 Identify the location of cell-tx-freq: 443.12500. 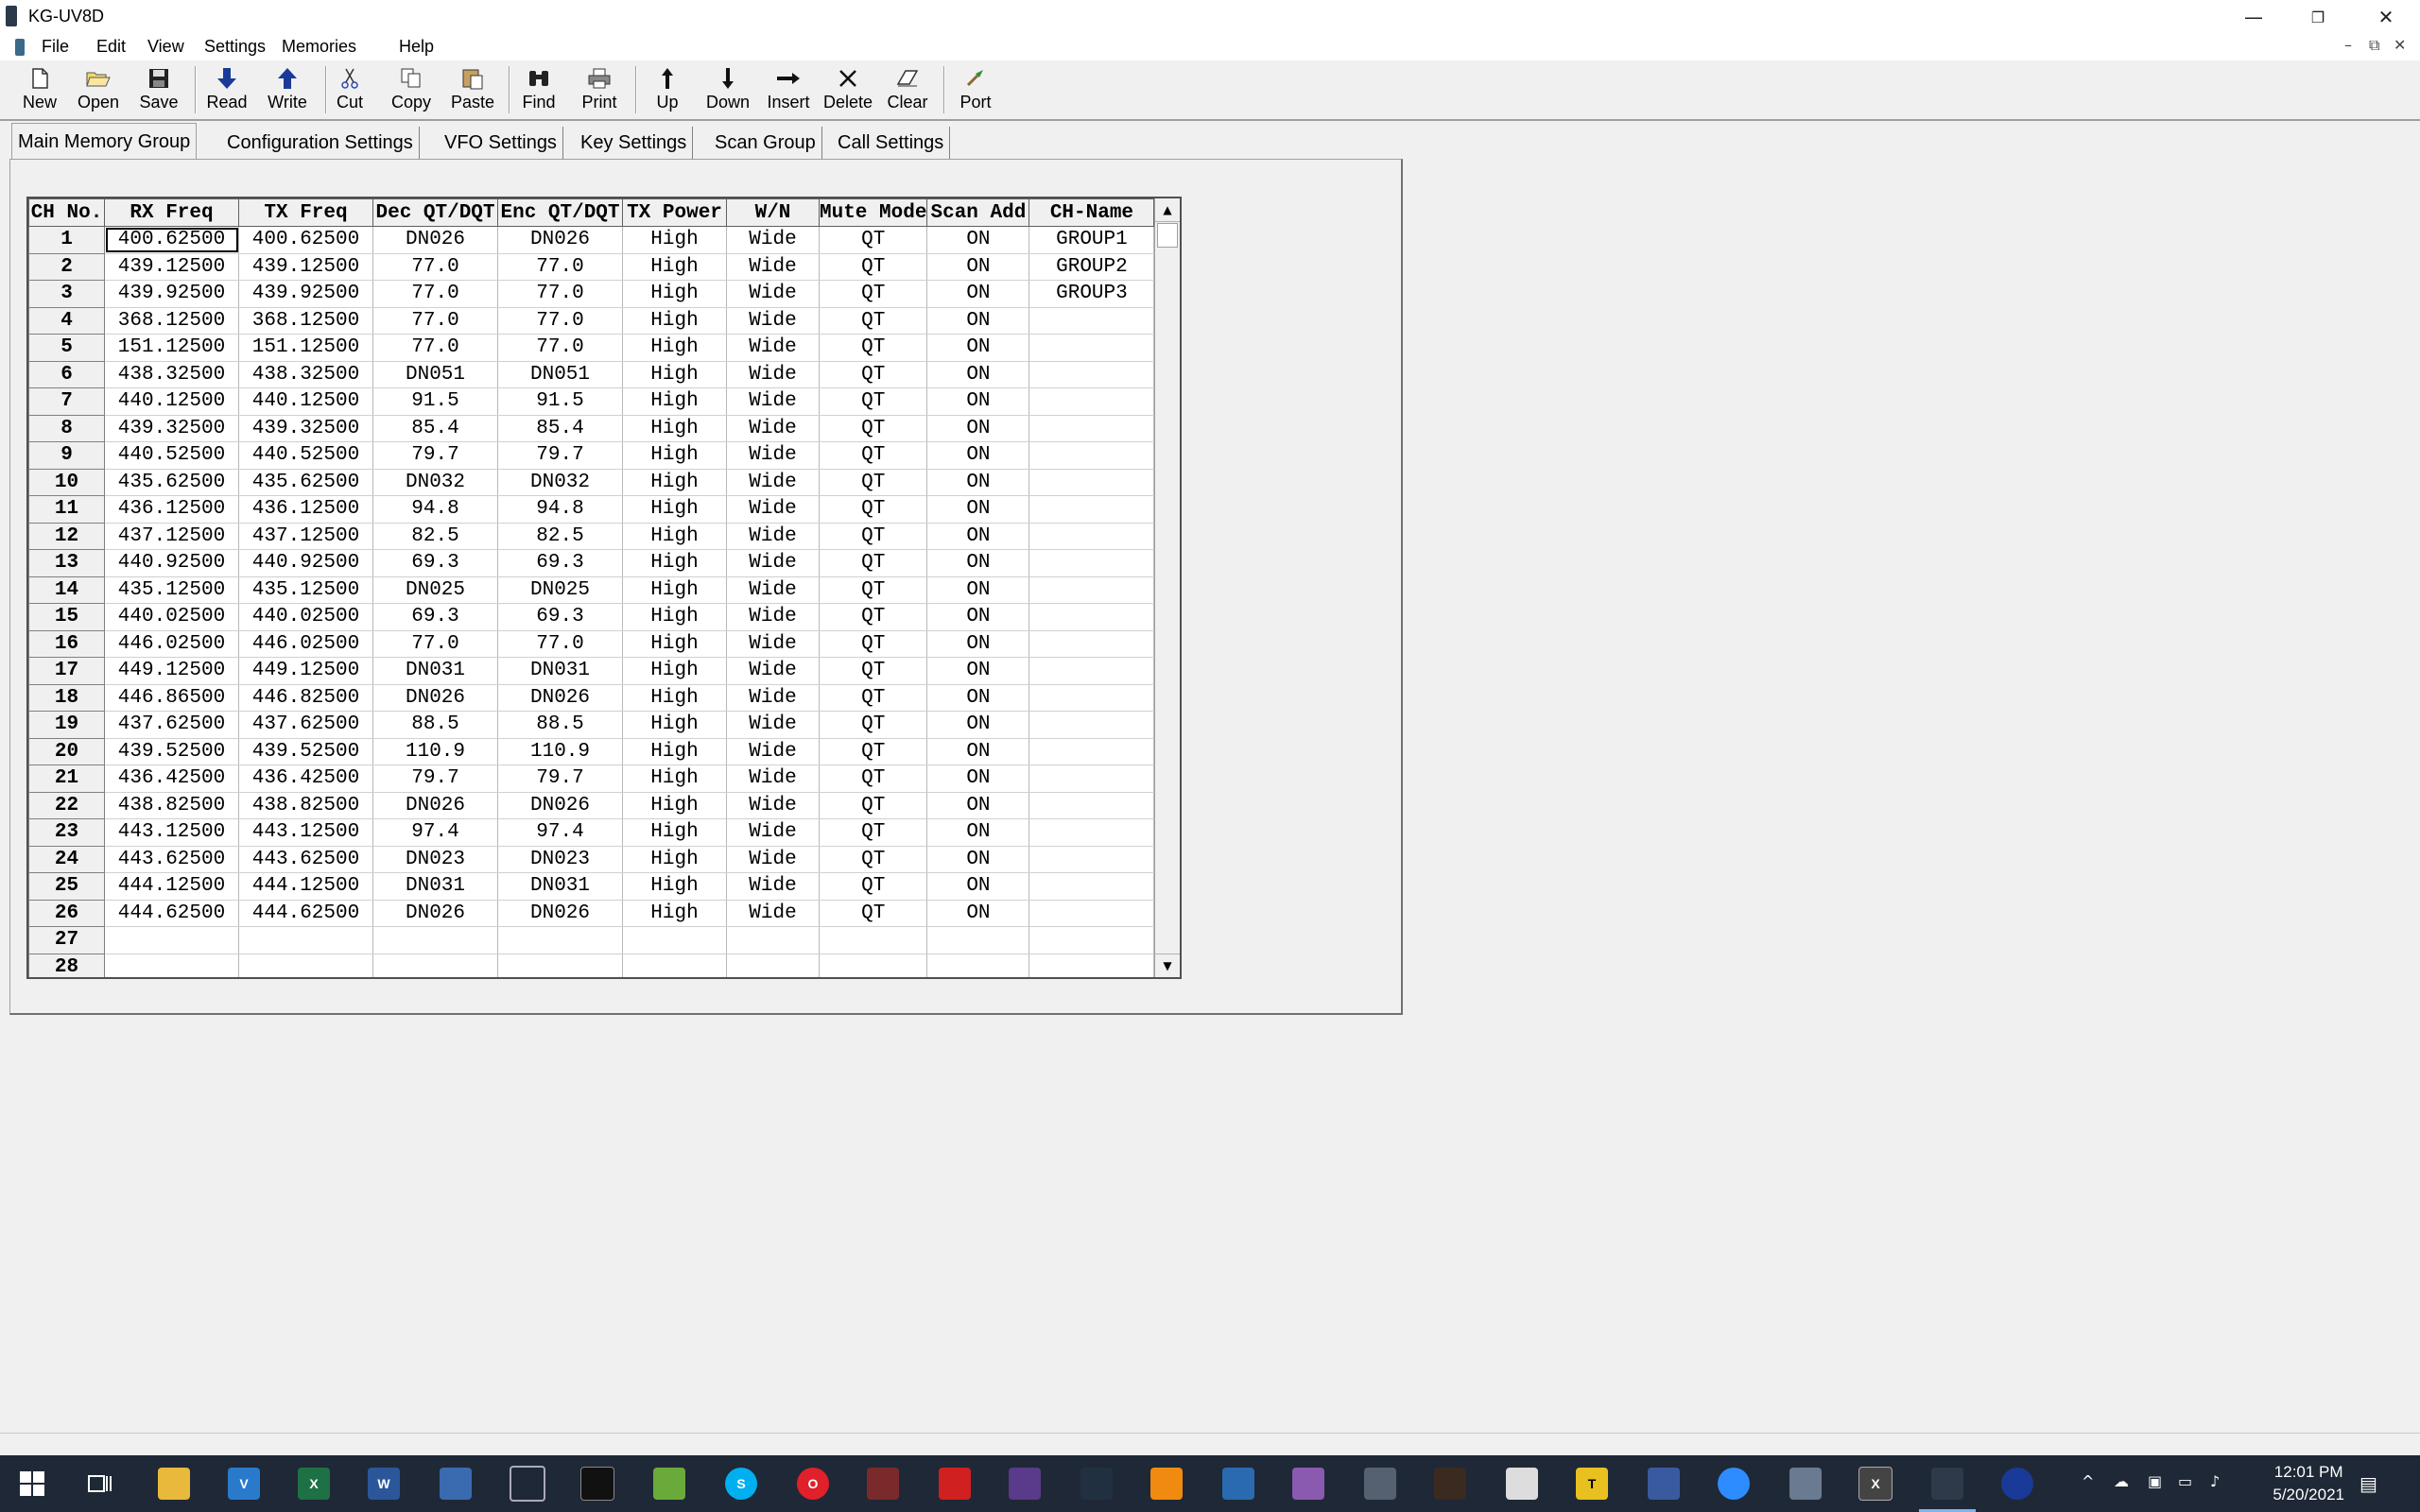
(305, 832).